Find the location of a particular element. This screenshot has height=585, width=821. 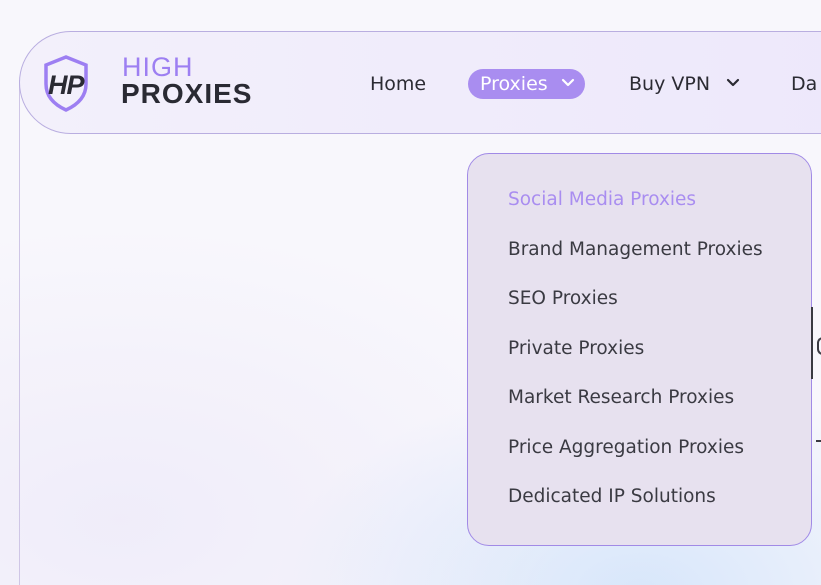

nav-proxies-label: Proxies is located at coordinates (514, 84).